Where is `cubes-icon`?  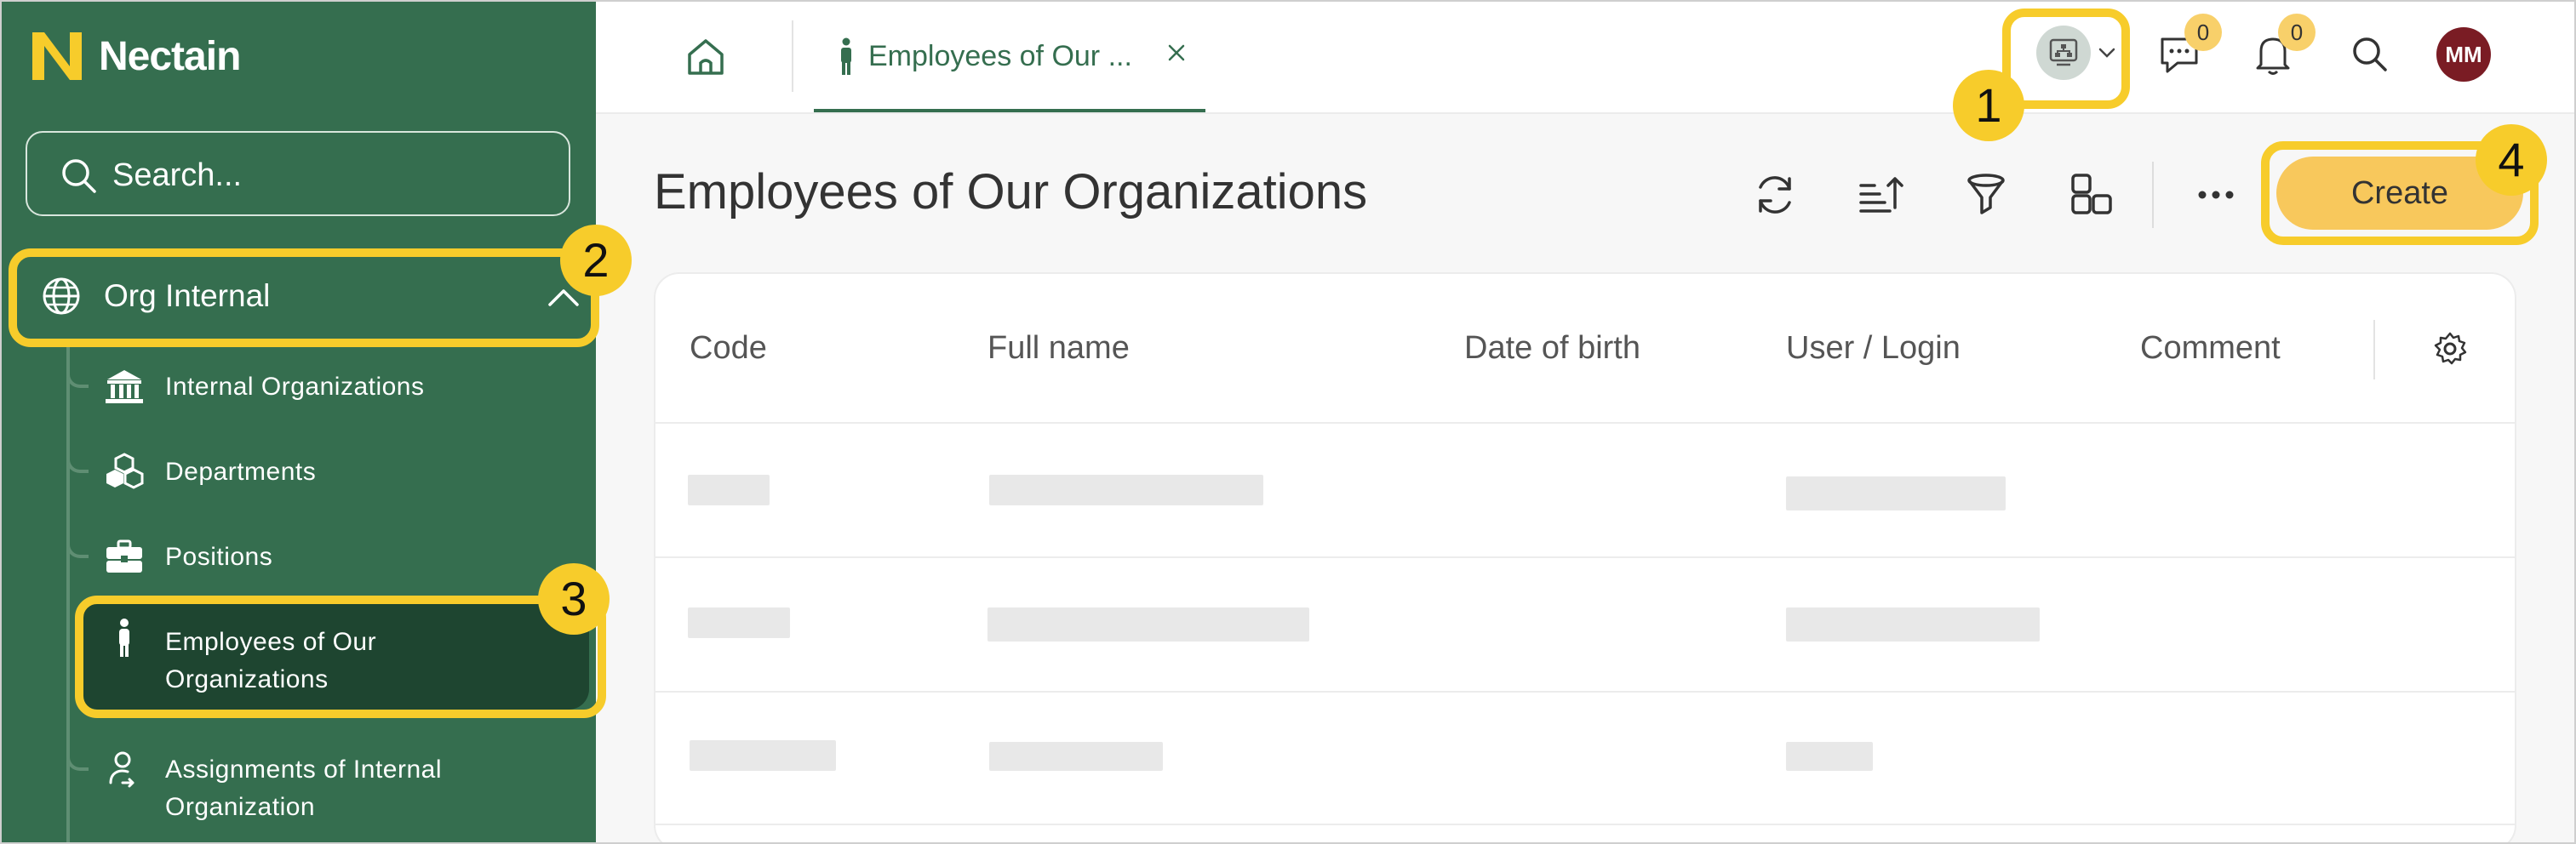
cubes-icon is located at coordinates (125, 471).